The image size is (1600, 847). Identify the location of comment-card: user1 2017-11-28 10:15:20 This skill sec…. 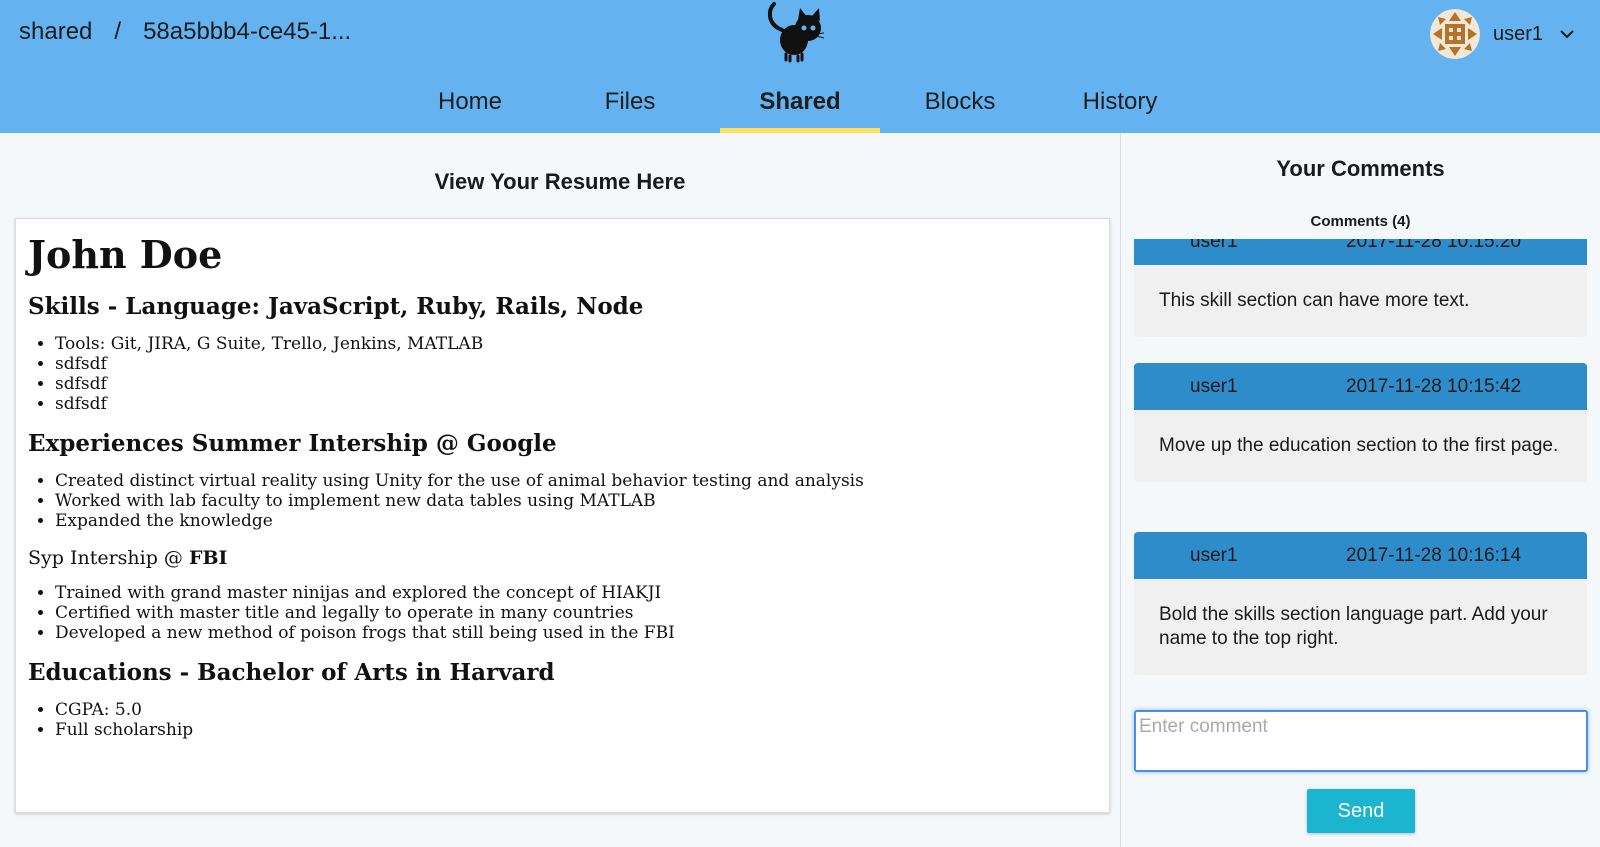
(1360, 288).